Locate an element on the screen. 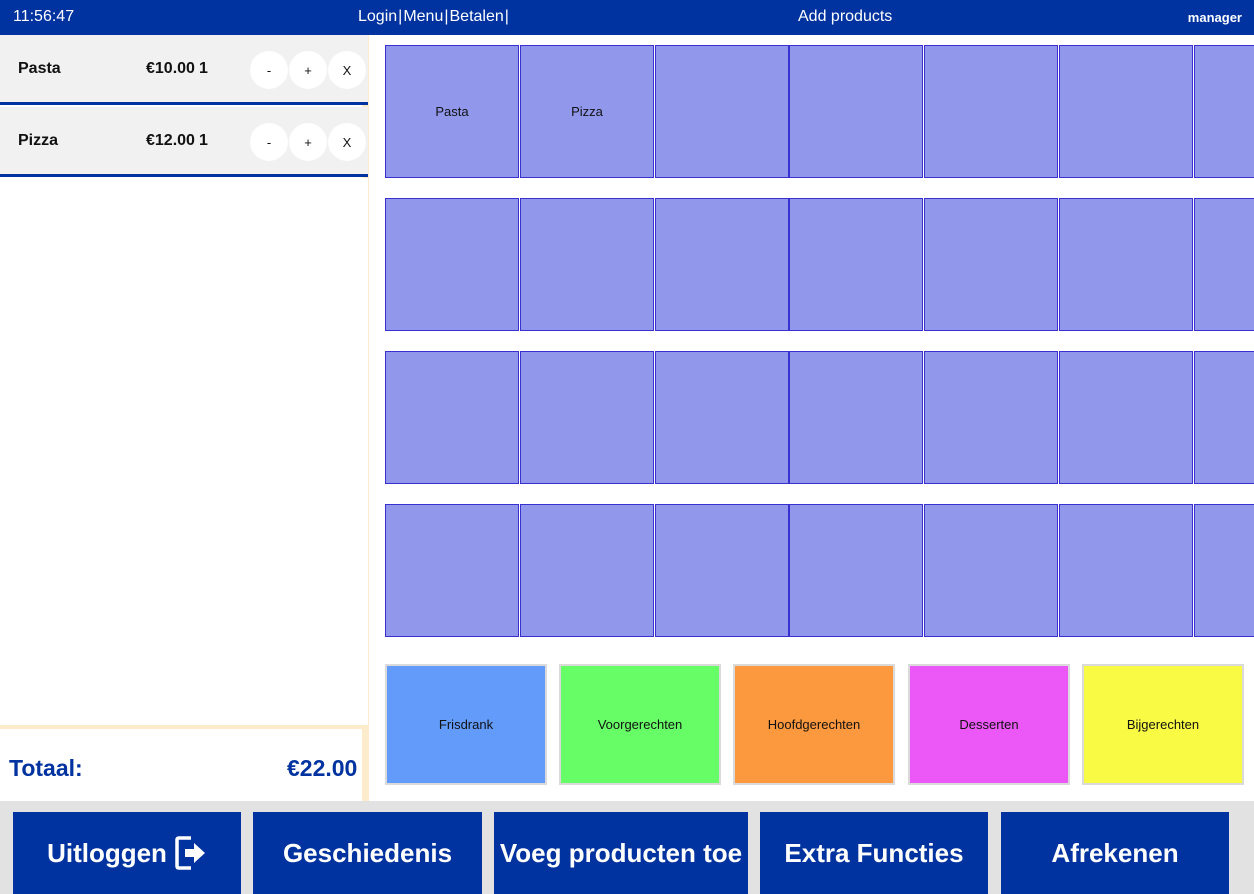 Image resolution: width=1254 pixels, height=894 pixels. total-label: Totaal: is located at coordinates (46, 768).